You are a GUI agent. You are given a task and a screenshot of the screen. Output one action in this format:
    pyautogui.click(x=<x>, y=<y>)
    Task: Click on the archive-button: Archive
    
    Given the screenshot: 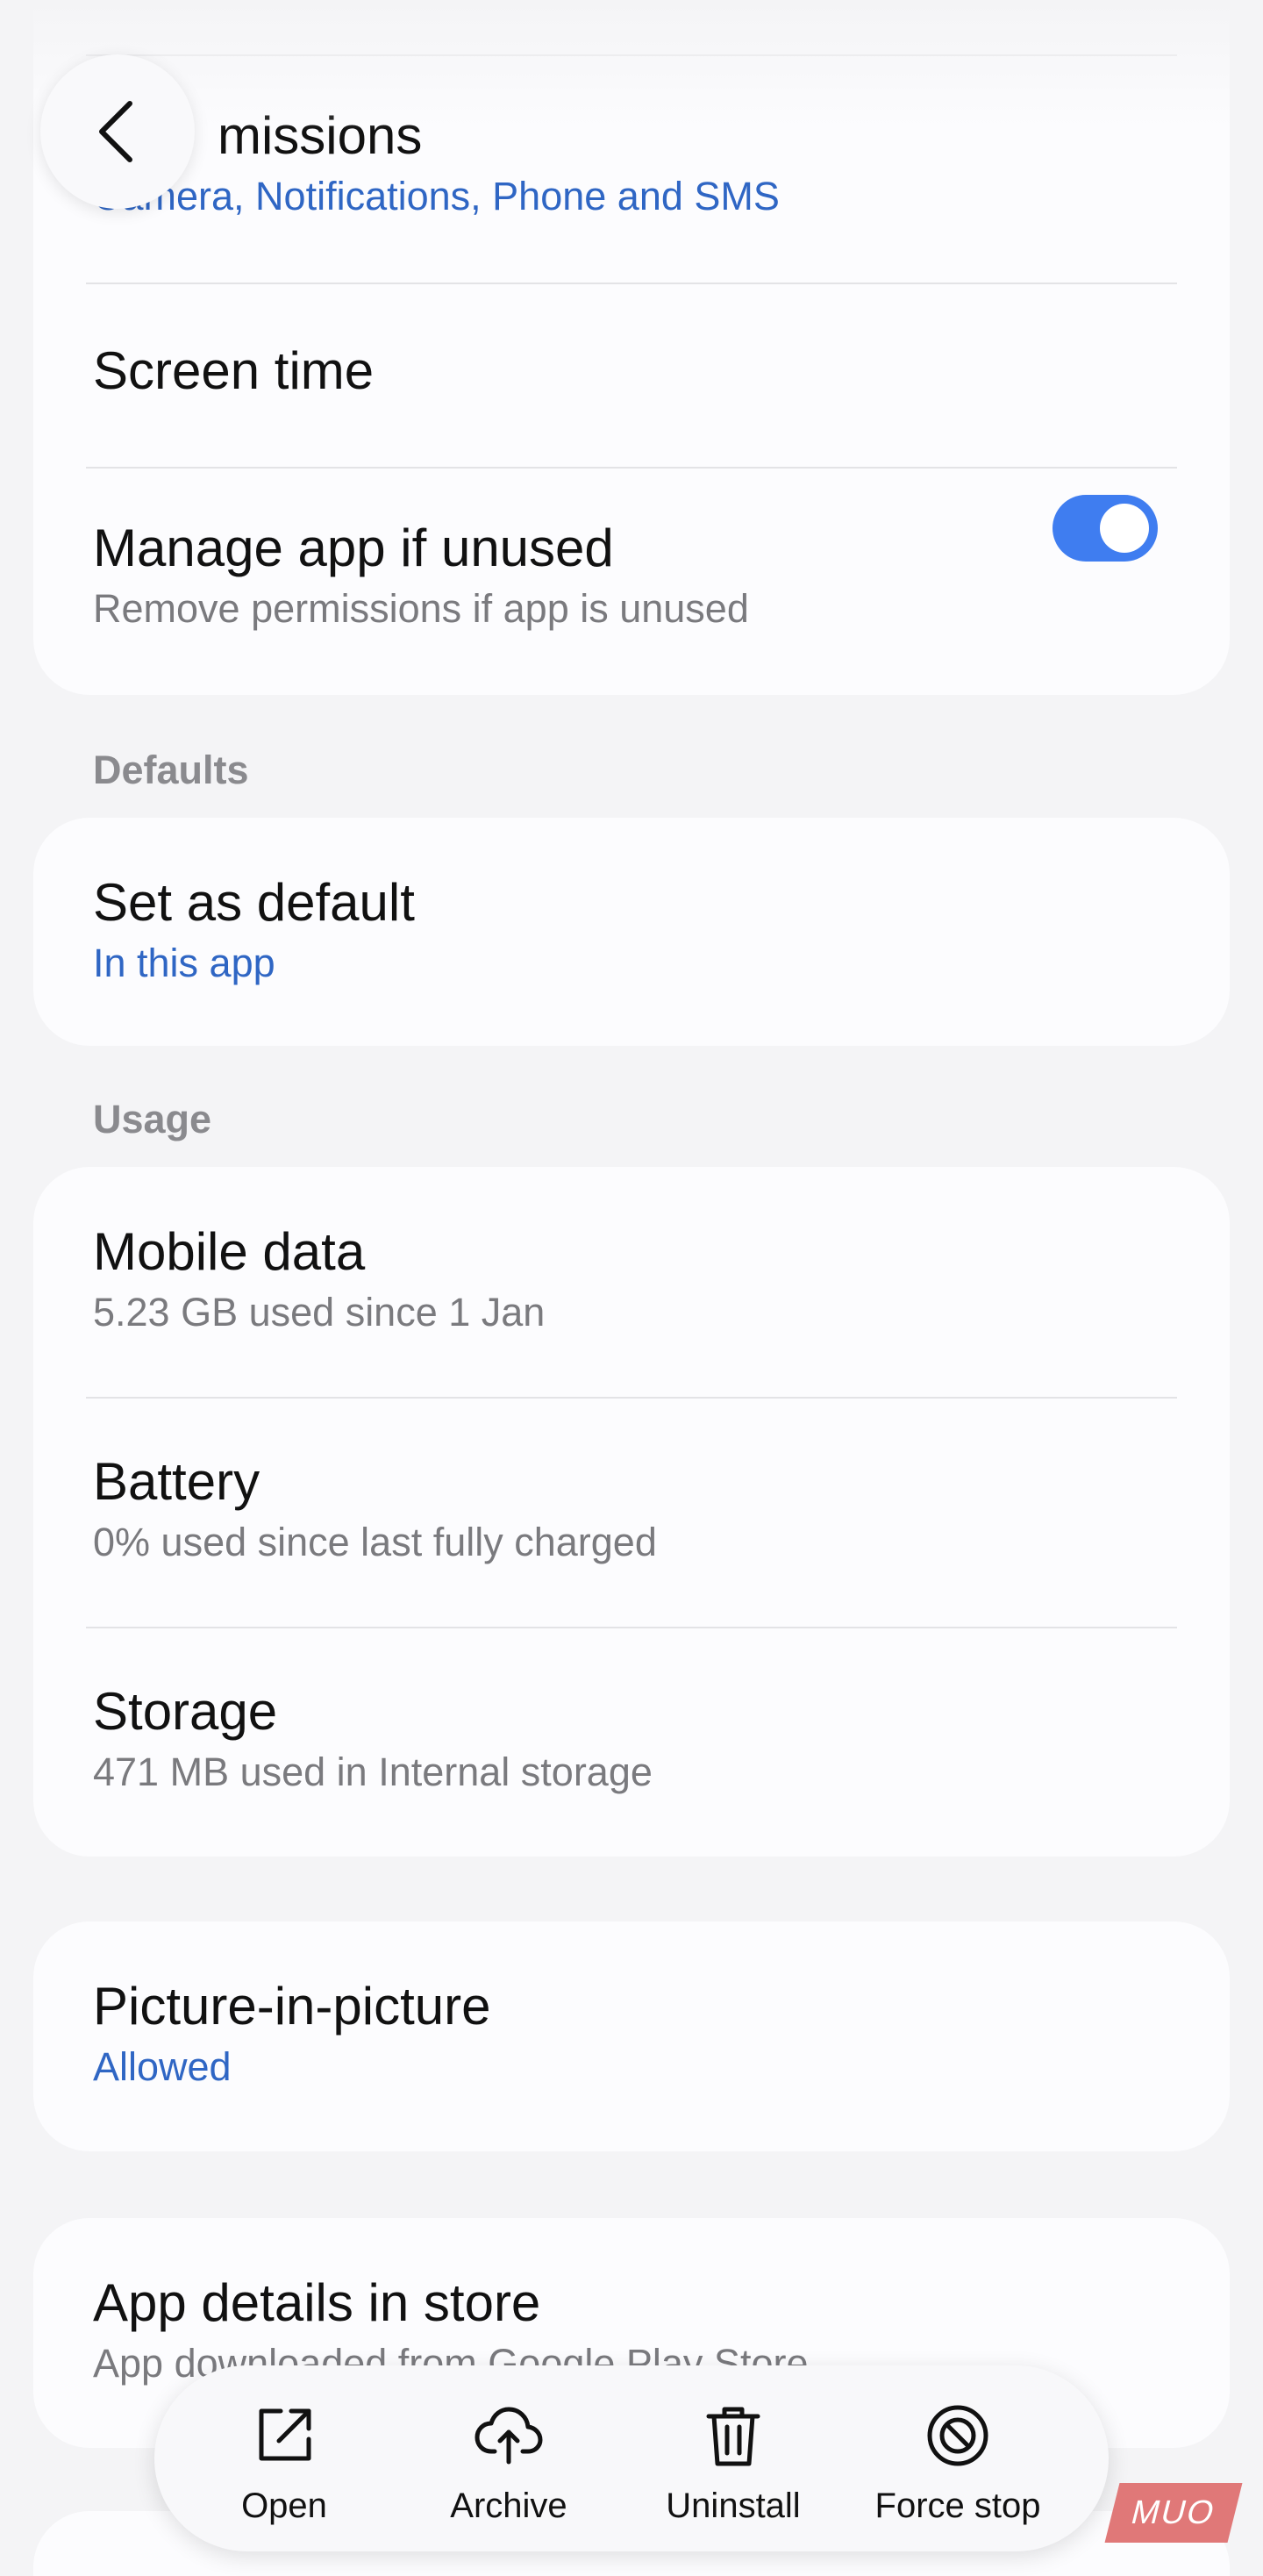 What is the action you would take?
    pyautogui.click(x=508, y=2463)
    